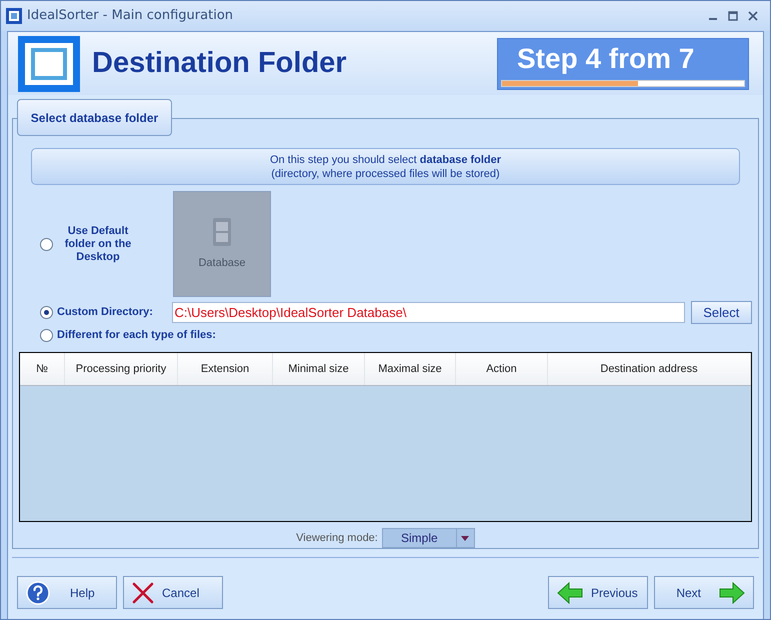 The image size is (771, 620). What do you see at coordinates (386, 159) in the screenshot?
I see `info-text: On this step you should select database folder` at bounding box center [386, 159].